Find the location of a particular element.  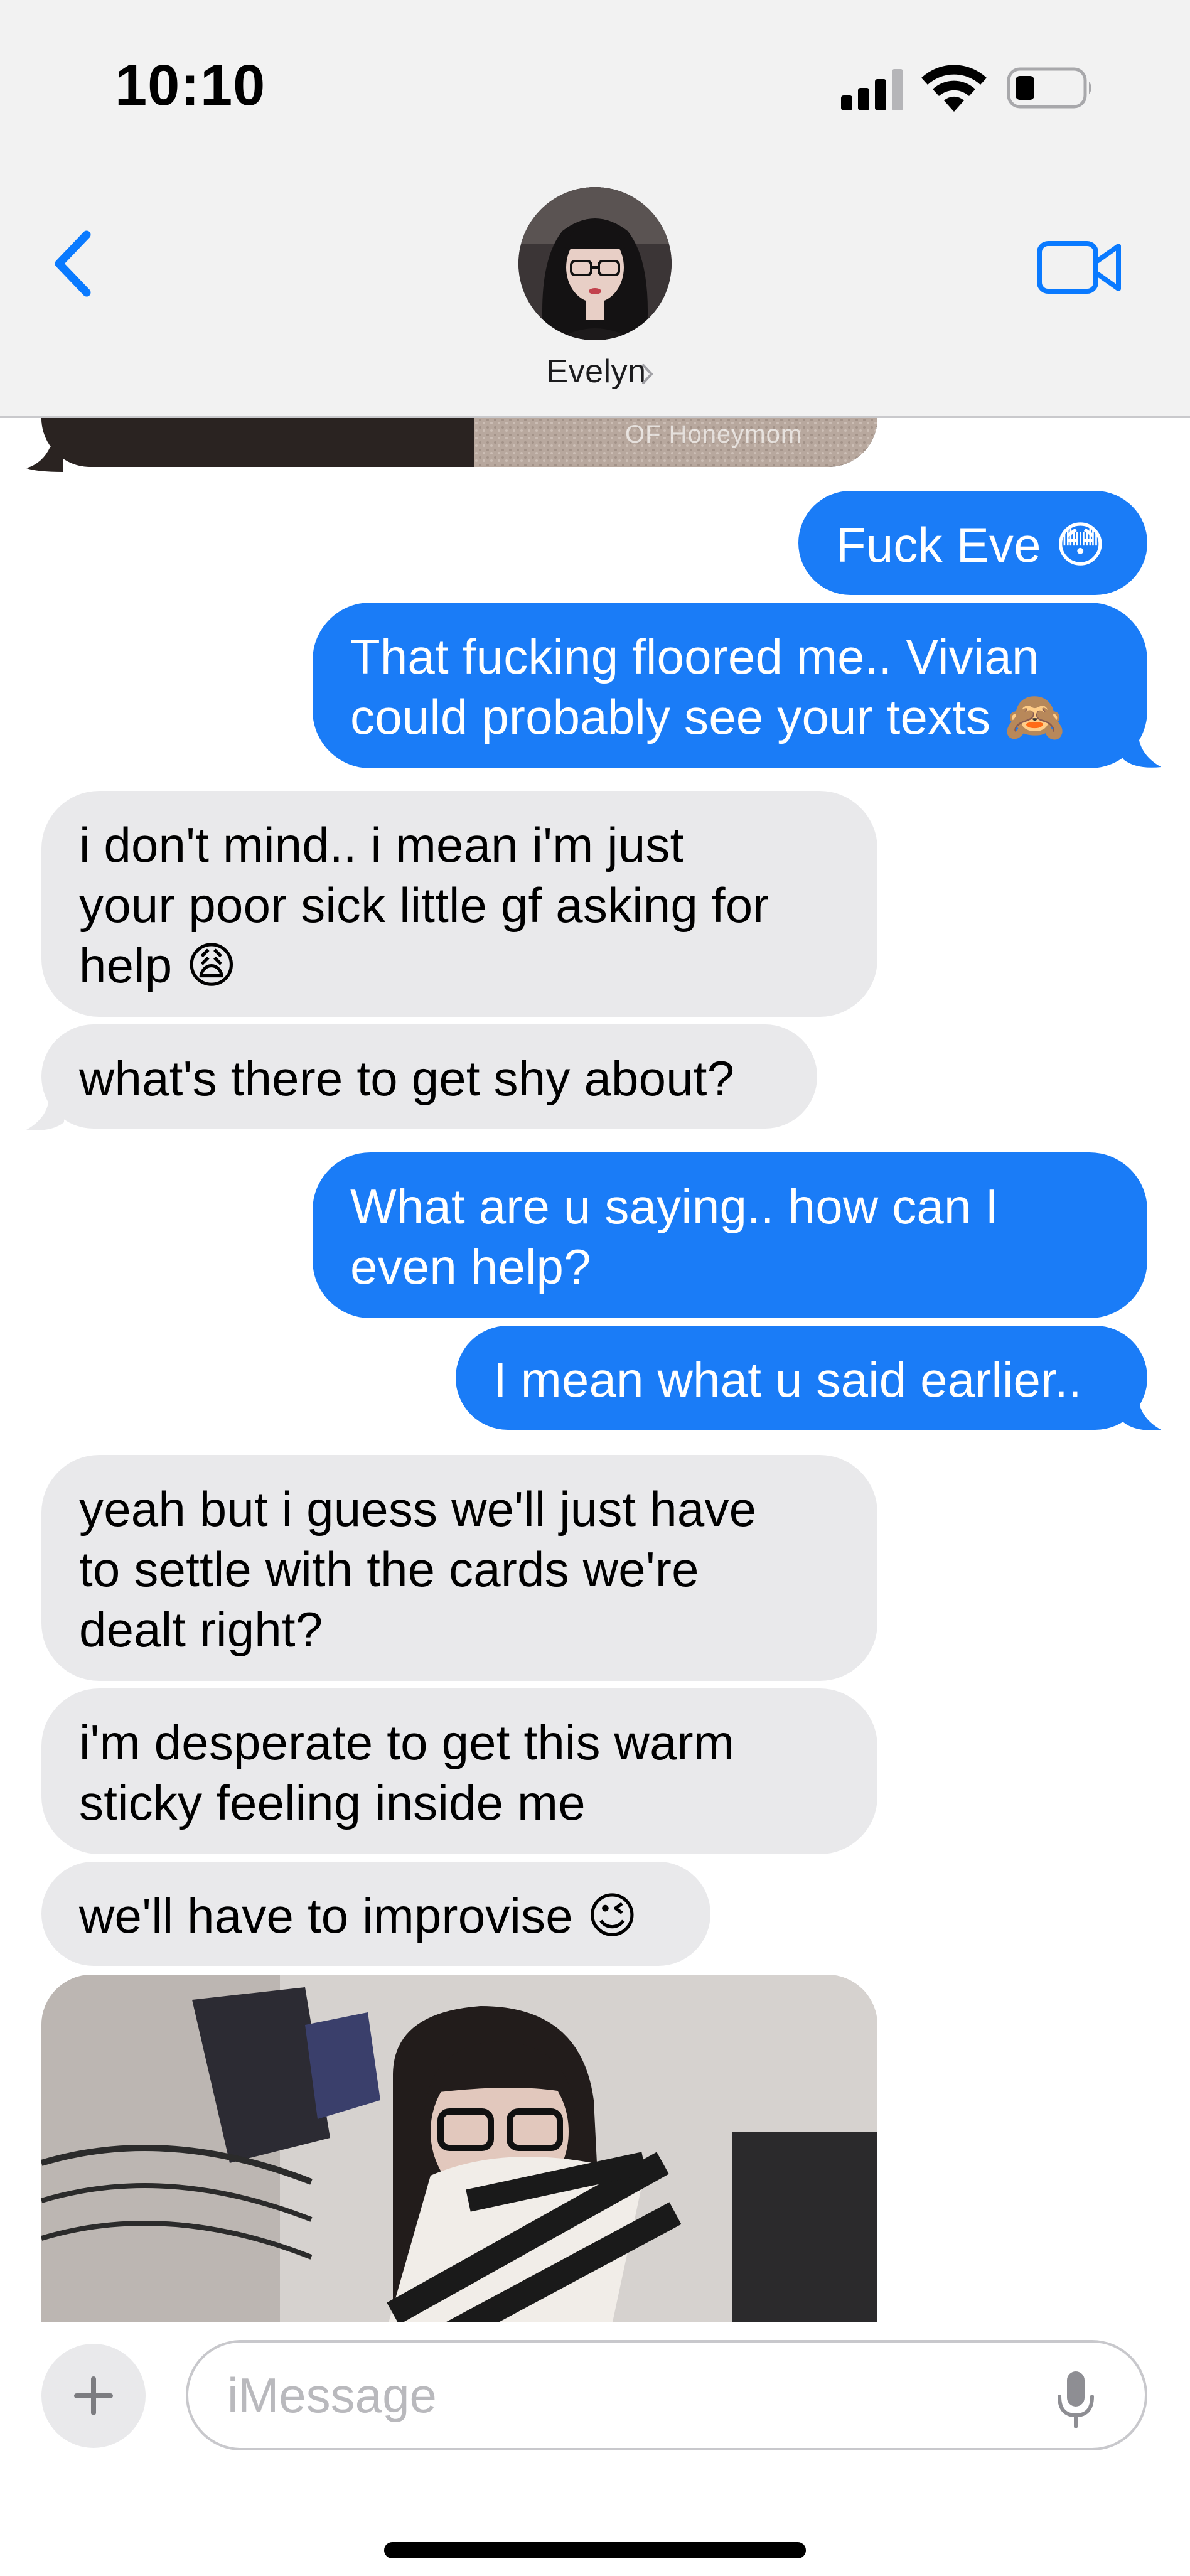

photo-watermark: OF Honeymom is located at coordinates (714, 434).